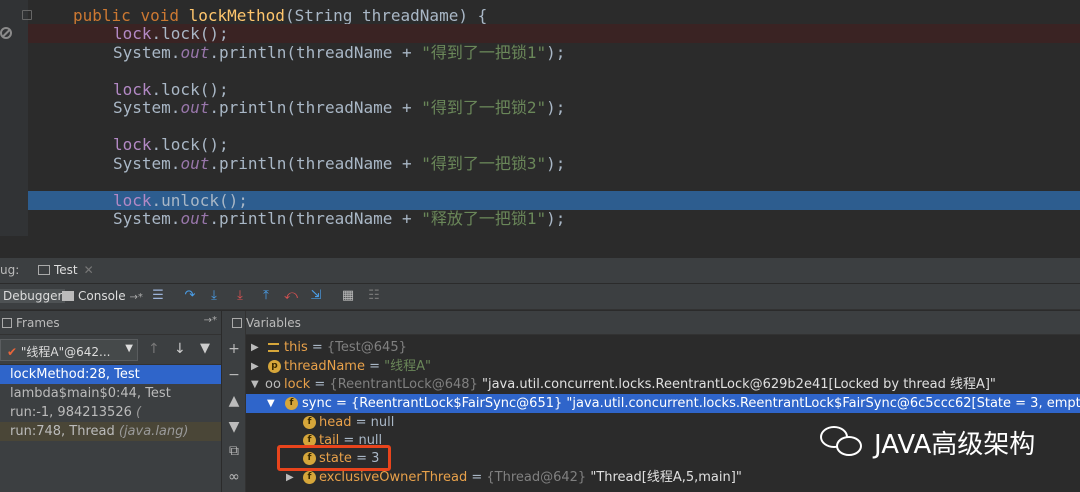 The image size is (1080, 492). Describe the element at coordinates (7, 323) in the screenshot. I see `frames-panel-icon` at that location.